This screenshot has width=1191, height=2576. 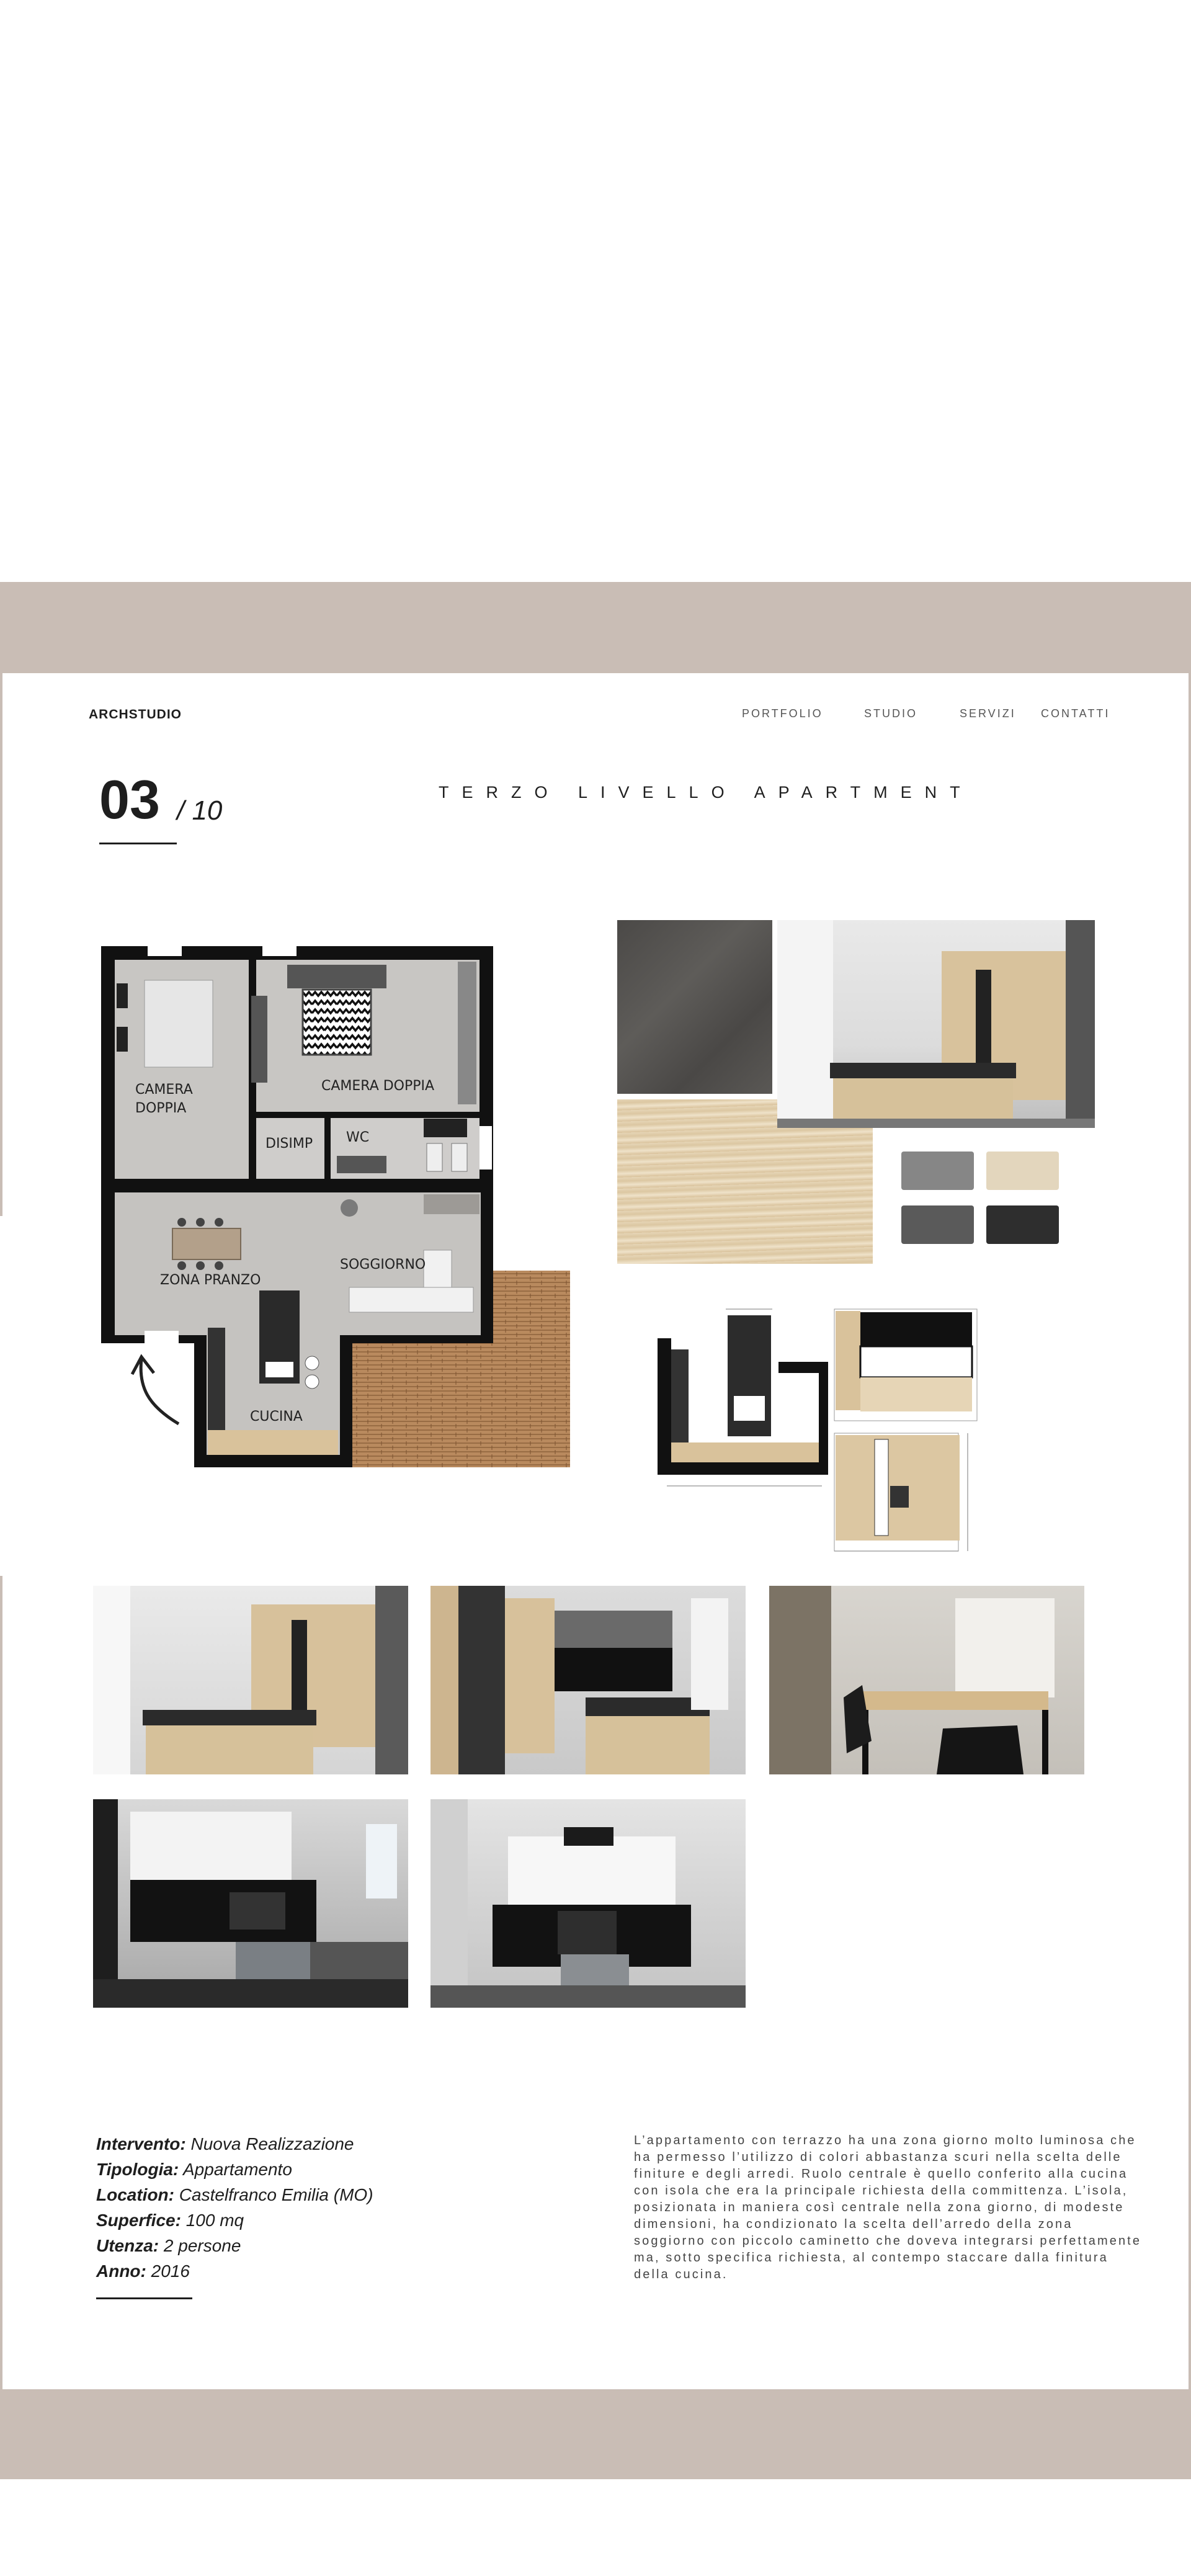 I want to click on page-number-rule, so click(x=138, y=843).